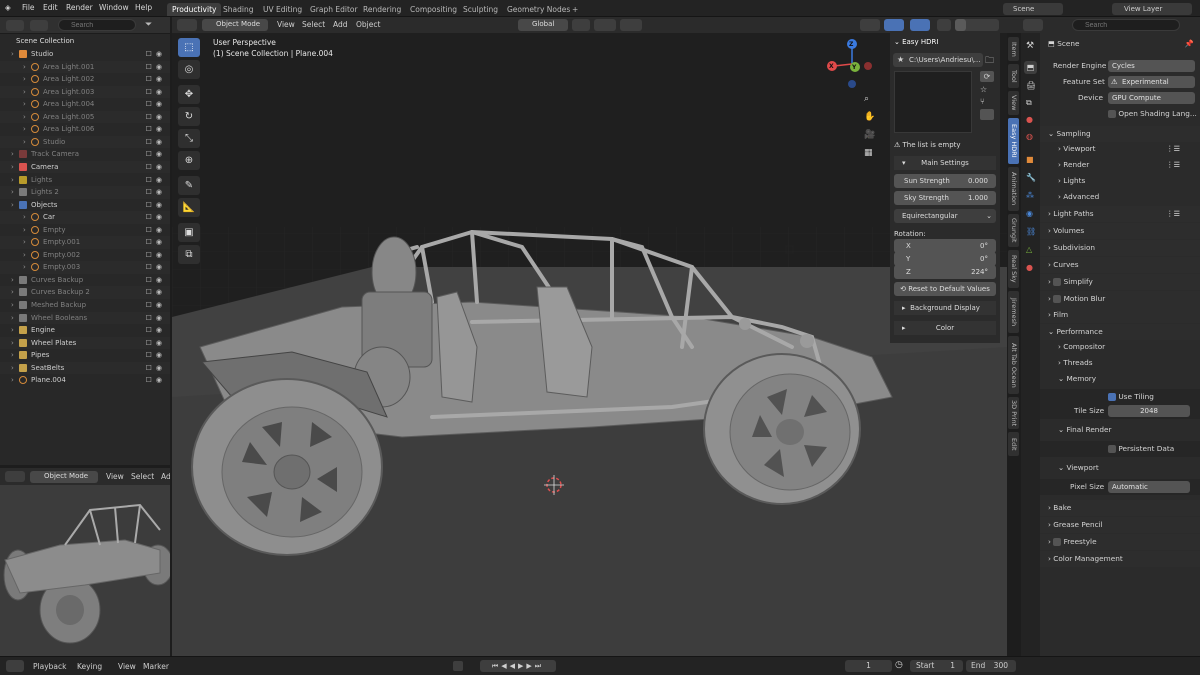 The width and height of the screenshot is (1200, 675). What do you see at coordinates (1013, 189) in the screenshot?
I see `tab-animation: Animation` at bounding box center [1013, 189].